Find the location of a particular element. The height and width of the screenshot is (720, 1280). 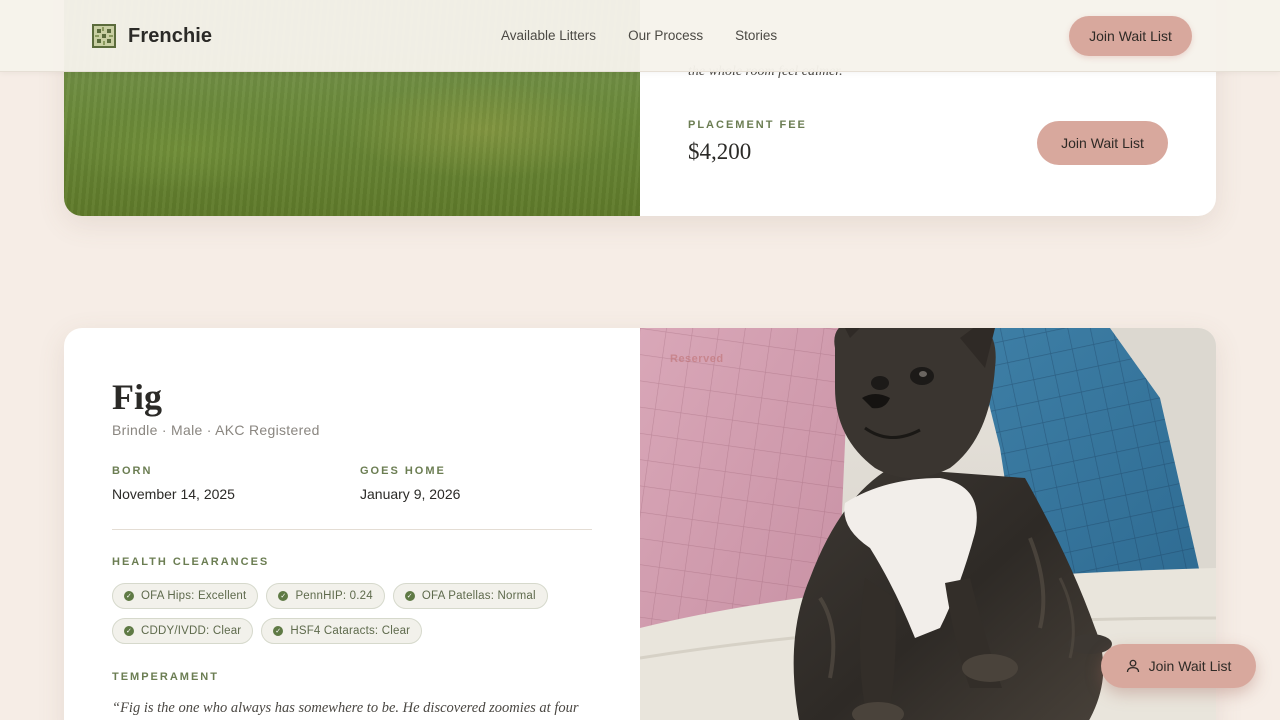

brand-logo: Frenchie is located at coordinates (152, 36).